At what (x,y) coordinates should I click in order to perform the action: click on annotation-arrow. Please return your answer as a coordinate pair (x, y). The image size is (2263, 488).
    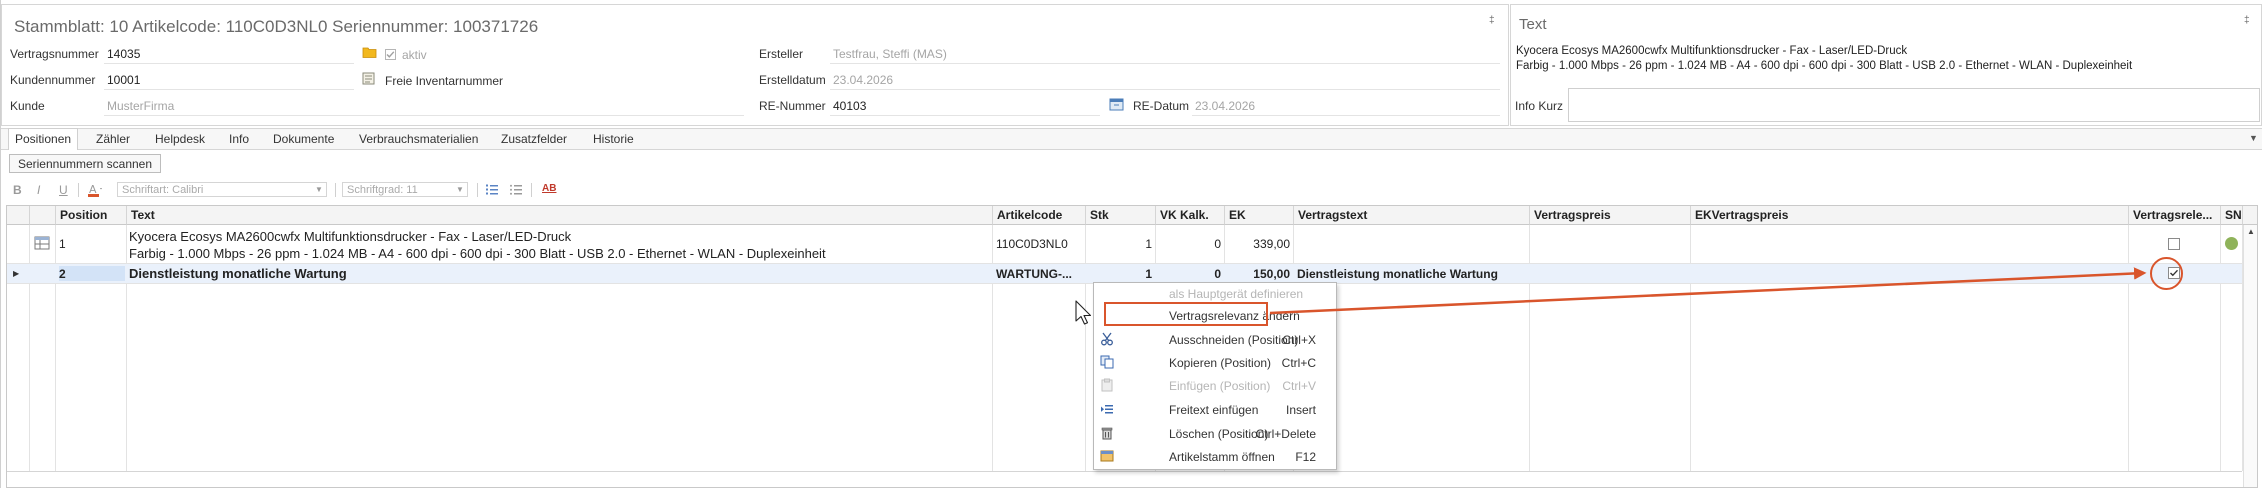
    Looking at the image, I should click on (1708, 291).